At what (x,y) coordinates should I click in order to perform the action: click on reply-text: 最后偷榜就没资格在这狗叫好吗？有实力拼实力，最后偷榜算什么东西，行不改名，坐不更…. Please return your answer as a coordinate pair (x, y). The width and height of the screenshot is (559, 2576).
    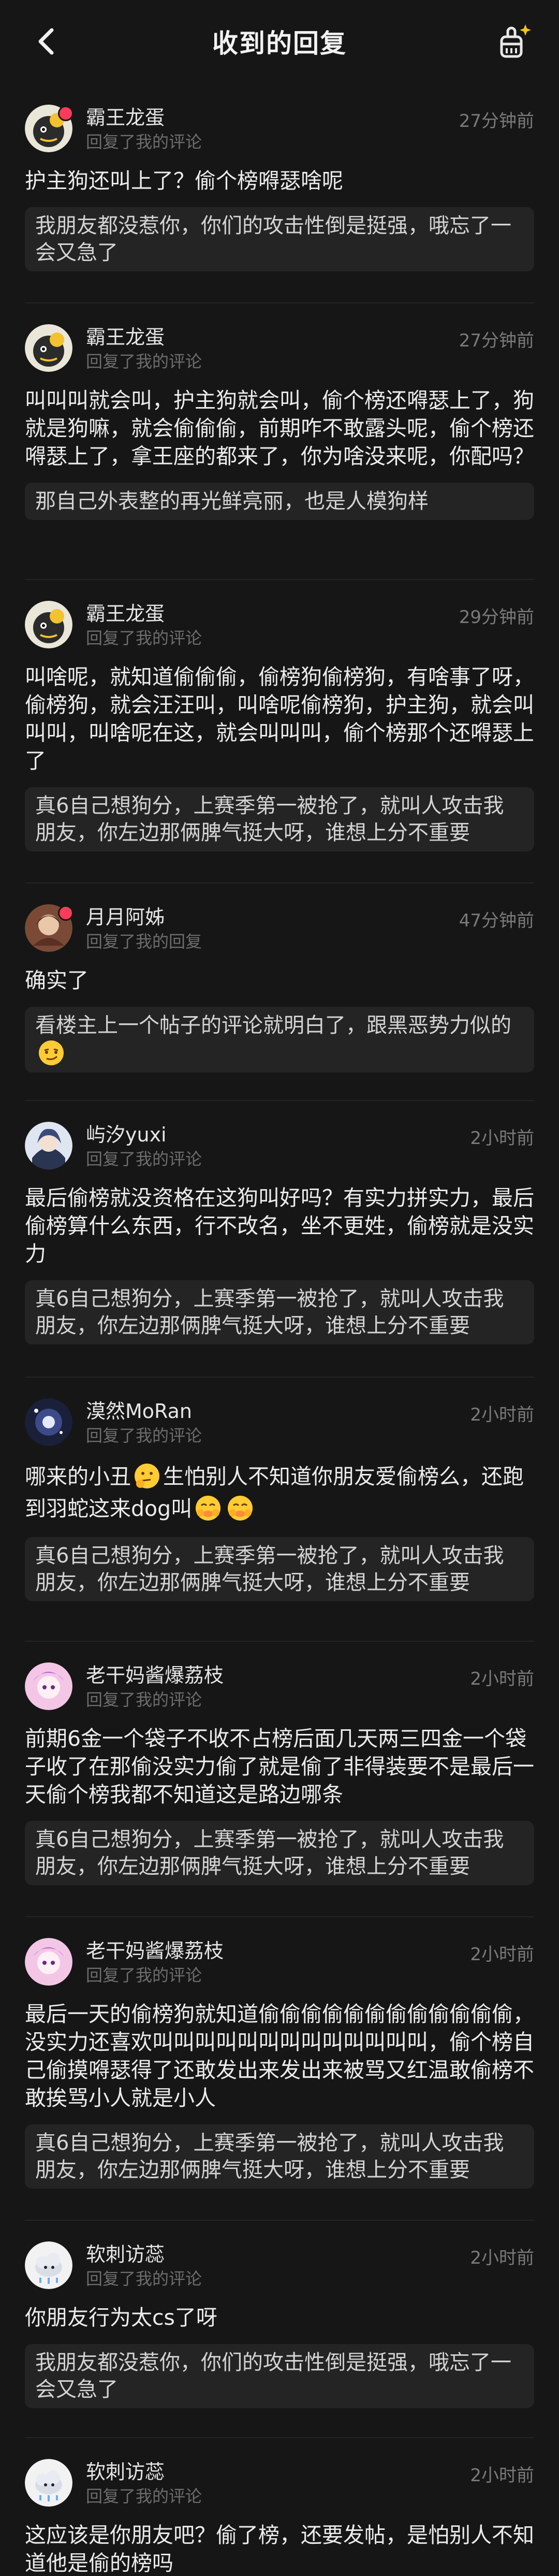
    Looking at the image, I should click on (279, 1226).